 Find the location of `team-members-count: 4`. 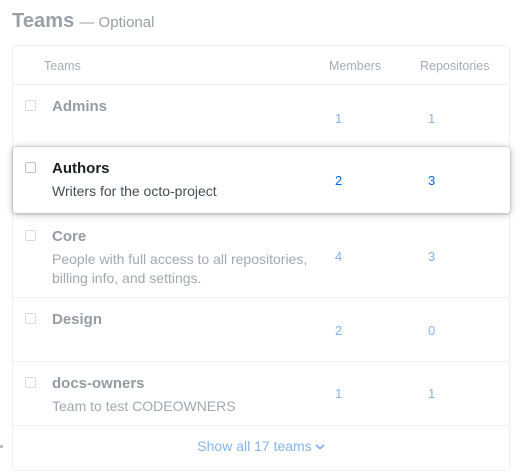

team-members-count: 4 is located at coordinates (338, 256).